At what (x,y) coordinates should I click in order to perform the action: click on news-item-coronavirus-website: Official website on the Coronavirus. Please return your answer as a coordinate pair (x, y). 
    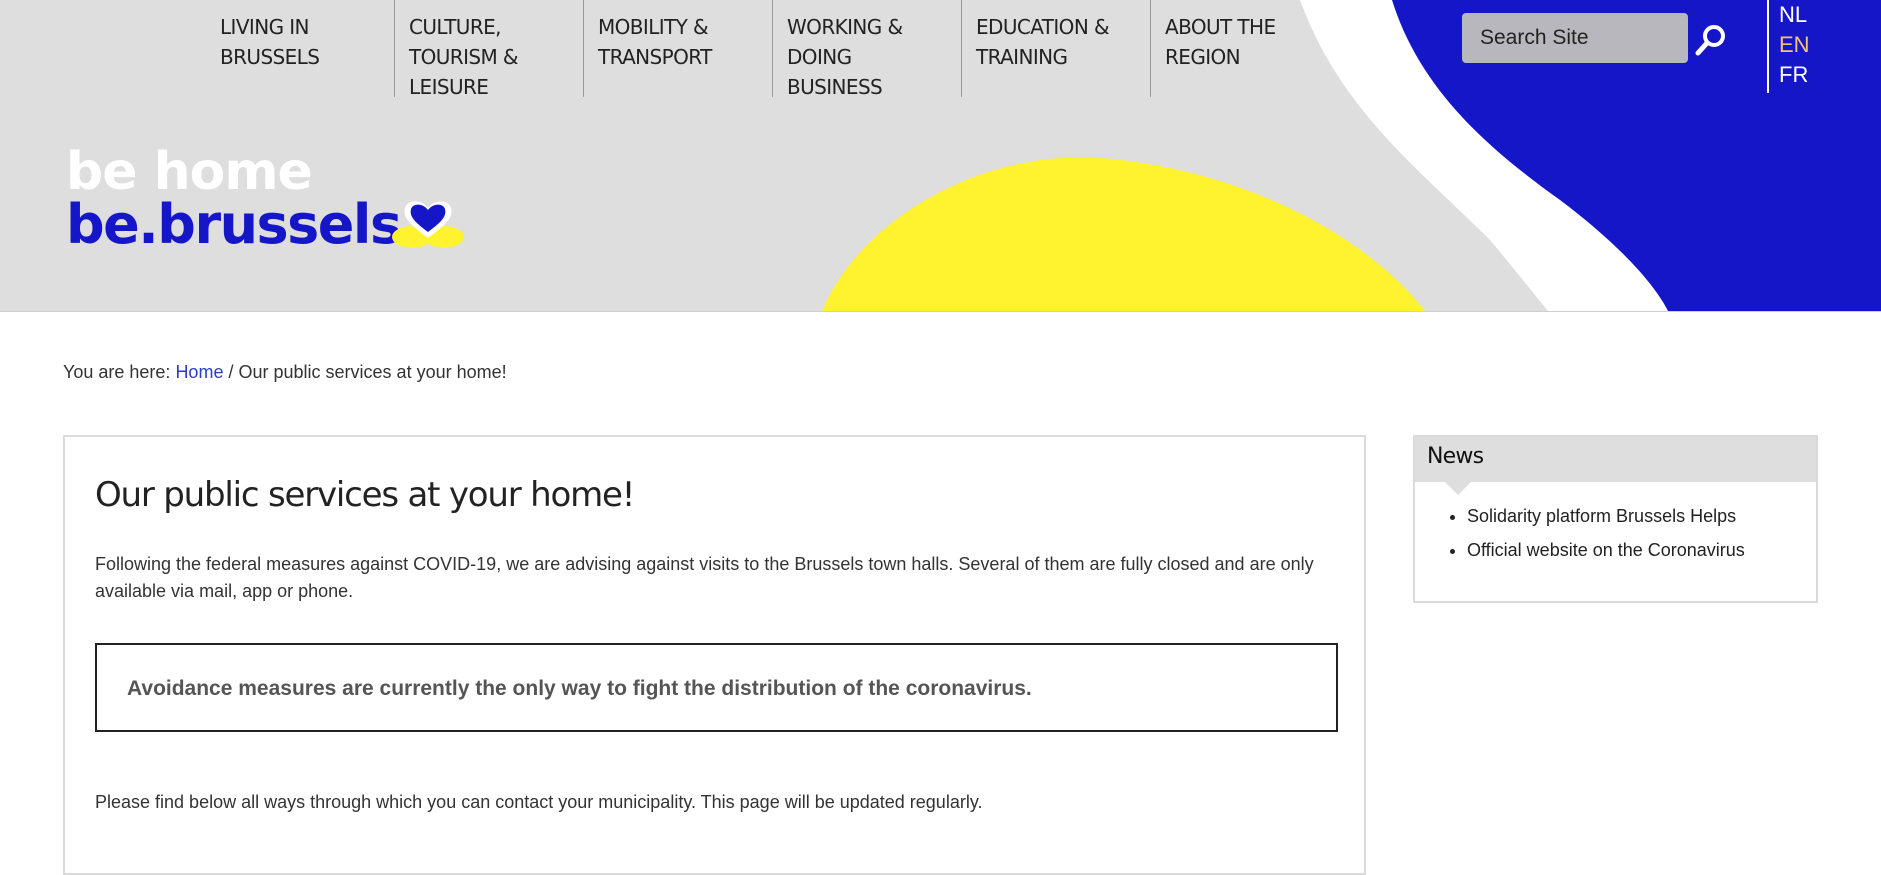
    Looking at the image, I should click on (1606, 550).